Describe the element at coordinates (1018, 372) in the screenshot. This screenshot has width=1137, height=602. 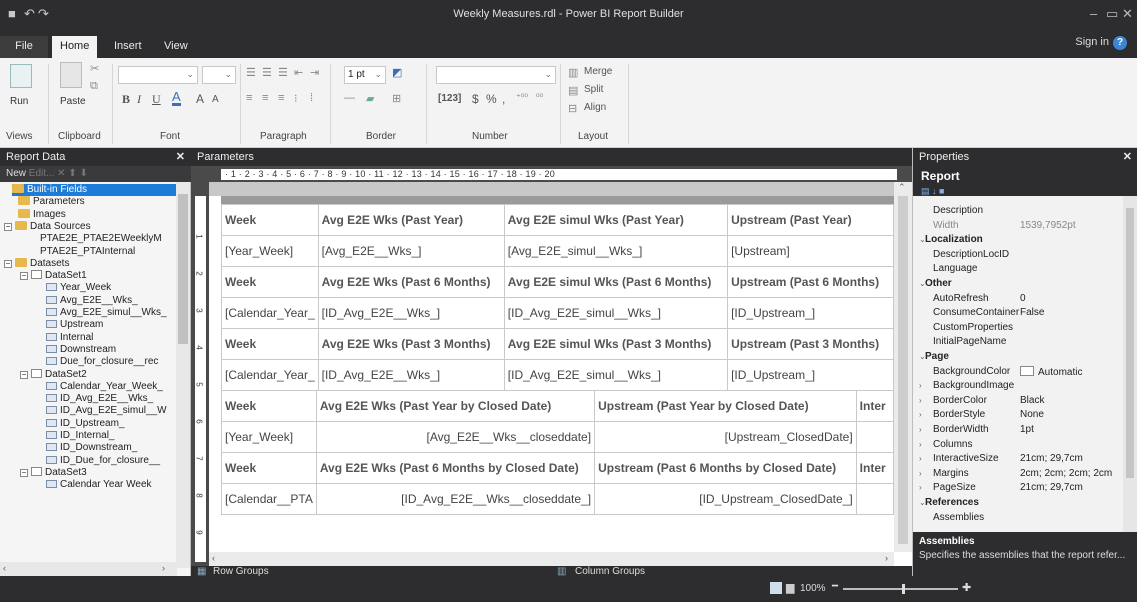
I see `property-row: BackgroundColor Automatic` at that location.